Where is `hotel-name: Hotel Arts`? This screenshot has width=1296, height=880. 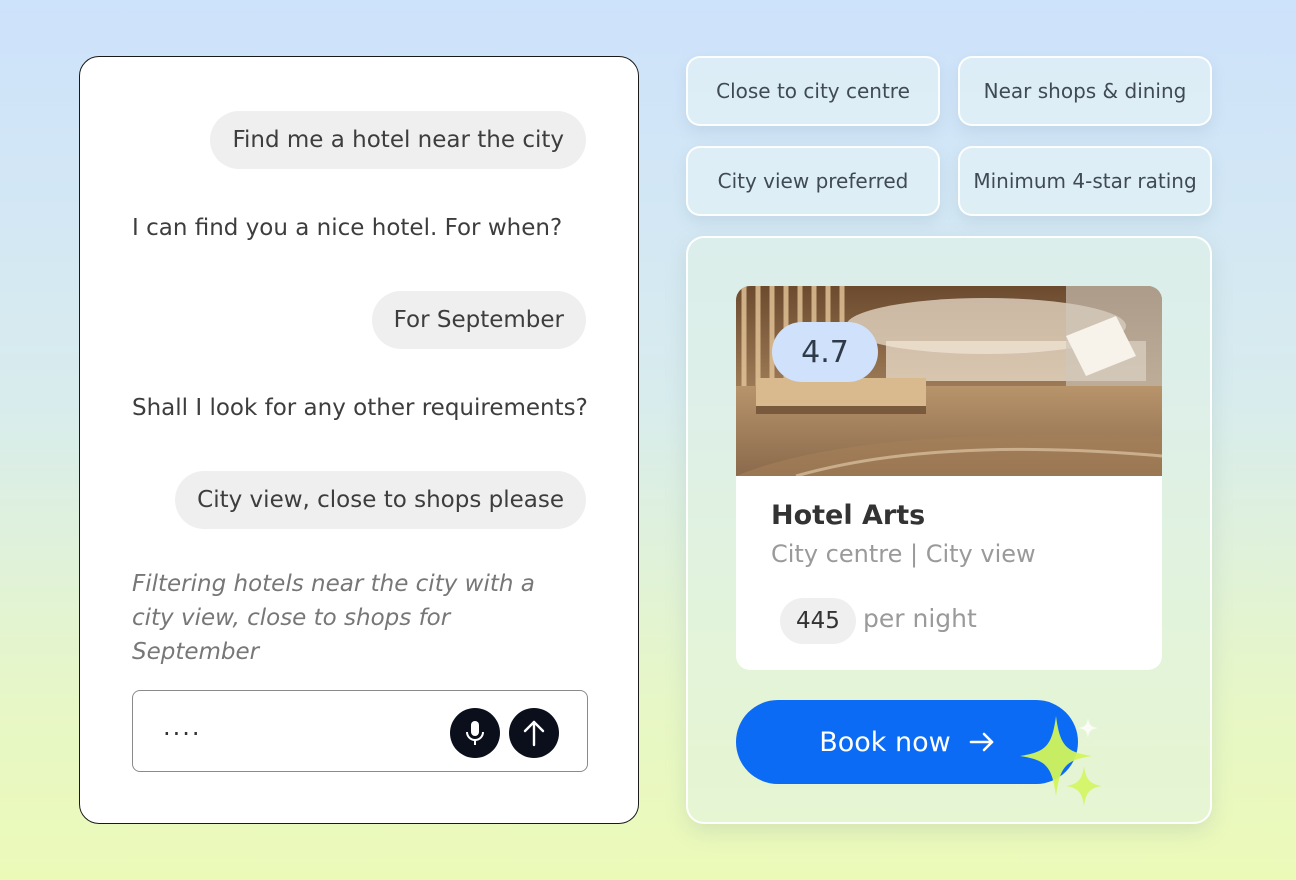 hotel-name: Hotel Arts is located at coordinates (848, 515).